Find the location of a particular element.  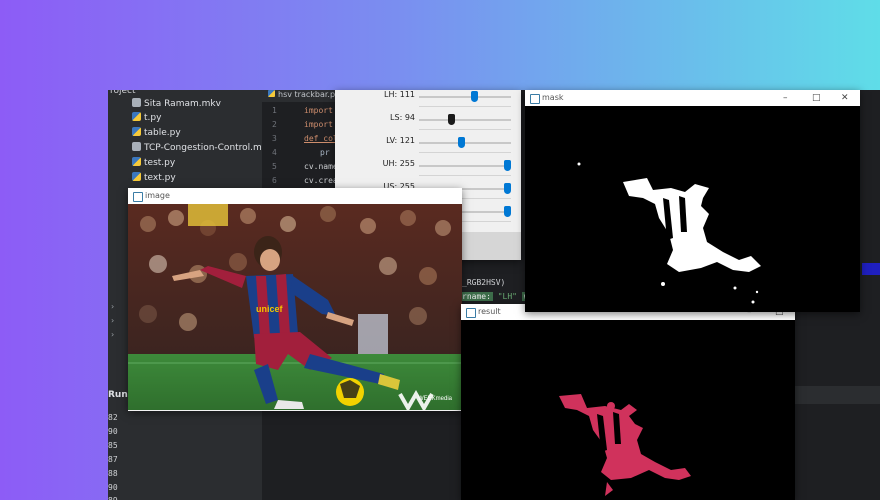

file-item: Sita Ramam.mkv is located at coordinates (176, 103).